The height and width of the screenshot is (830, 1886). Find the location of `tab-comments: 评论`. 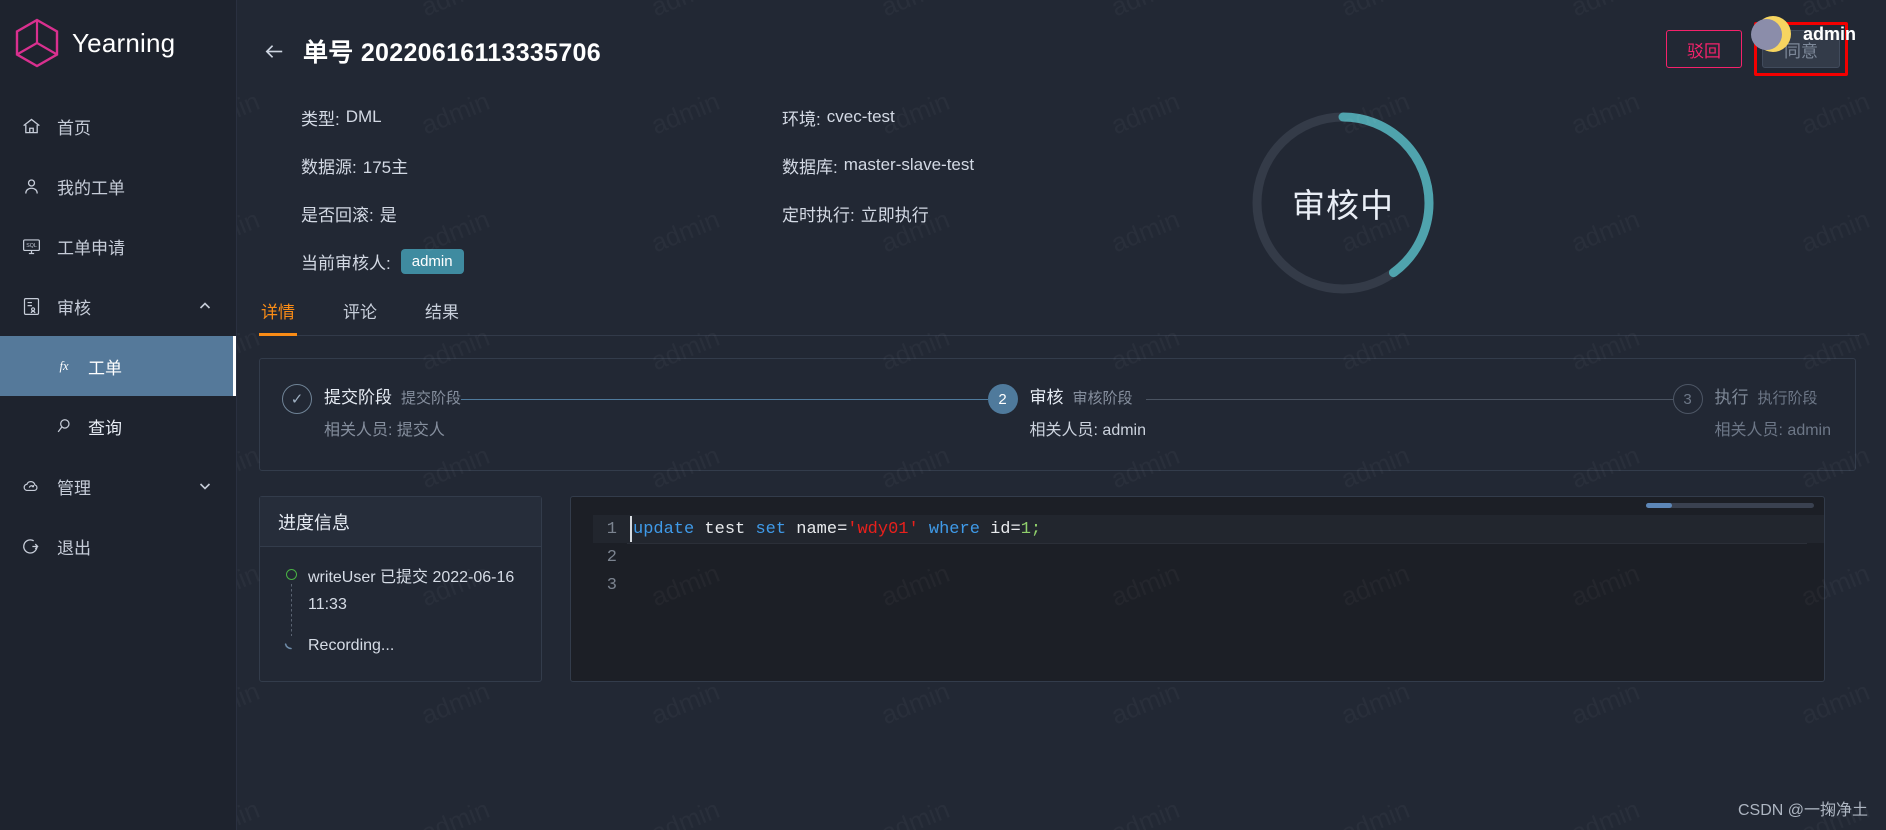

tab-comments: 评论 is located at coordinates (360, 313).